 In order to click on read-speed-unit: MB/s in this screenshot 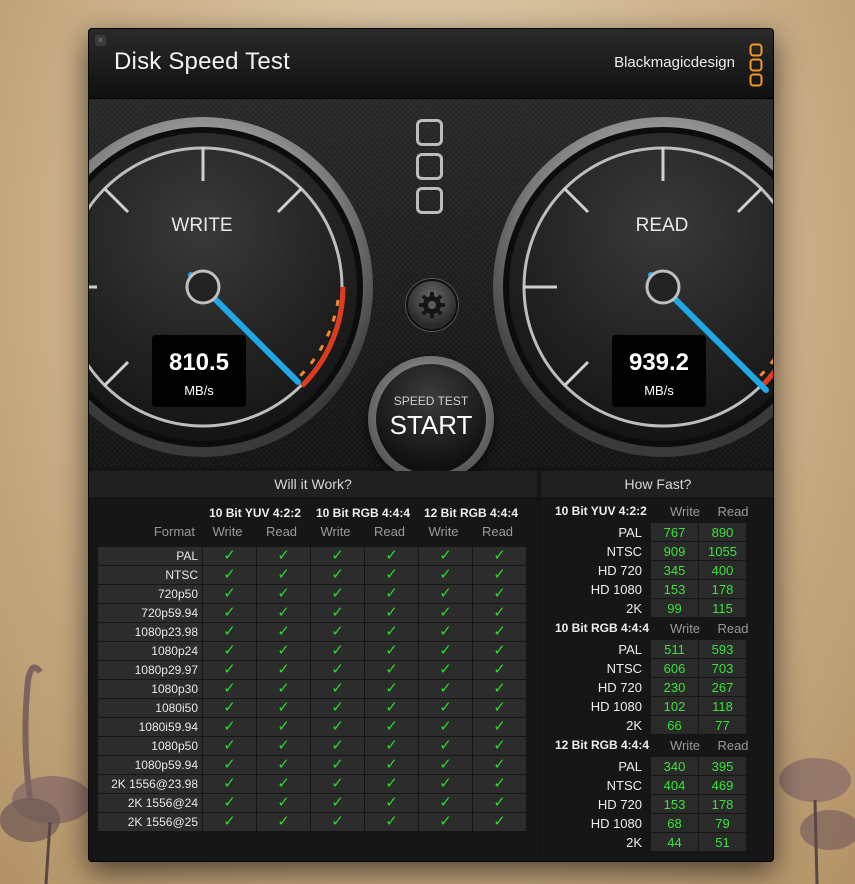, I will do `click(659, 390)`.